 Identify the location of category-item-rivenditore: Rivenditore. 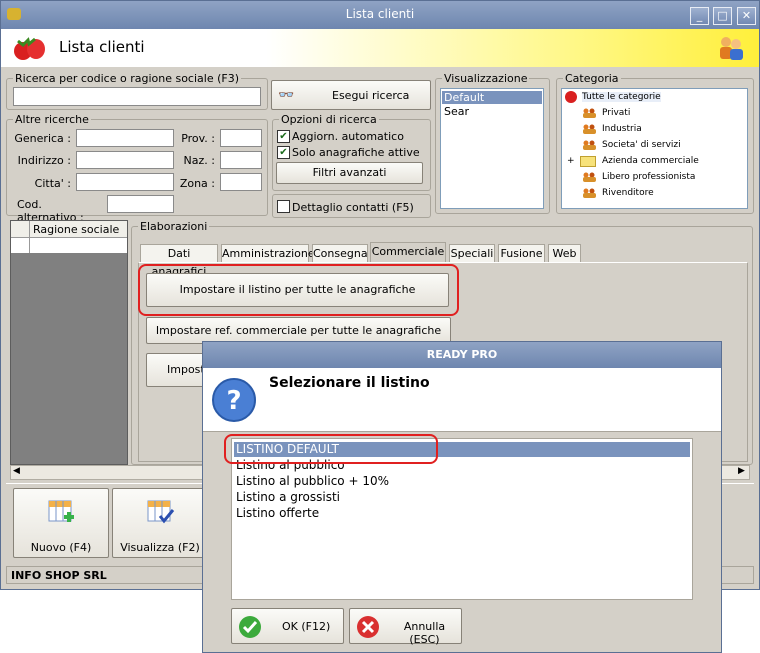
(628, 193).